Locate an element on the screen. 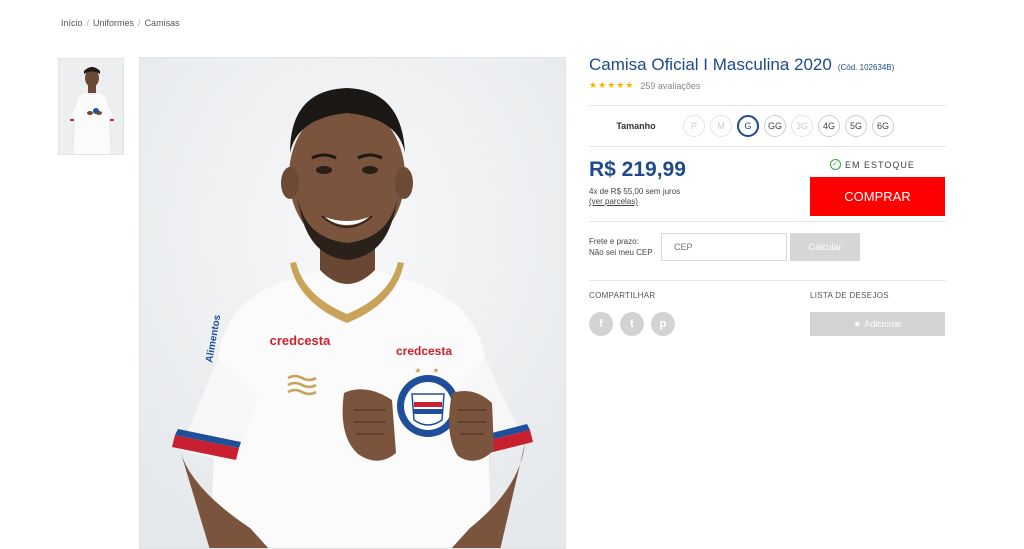 The image size is (1024, 549). breadcrumb-inicio: Início is located at coordinates (72, 23).